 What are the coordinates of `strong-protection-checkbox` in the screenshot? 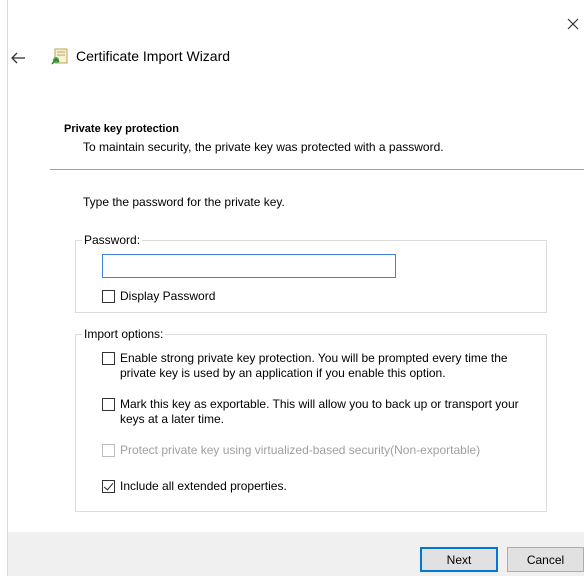 It's located at (108, 358).